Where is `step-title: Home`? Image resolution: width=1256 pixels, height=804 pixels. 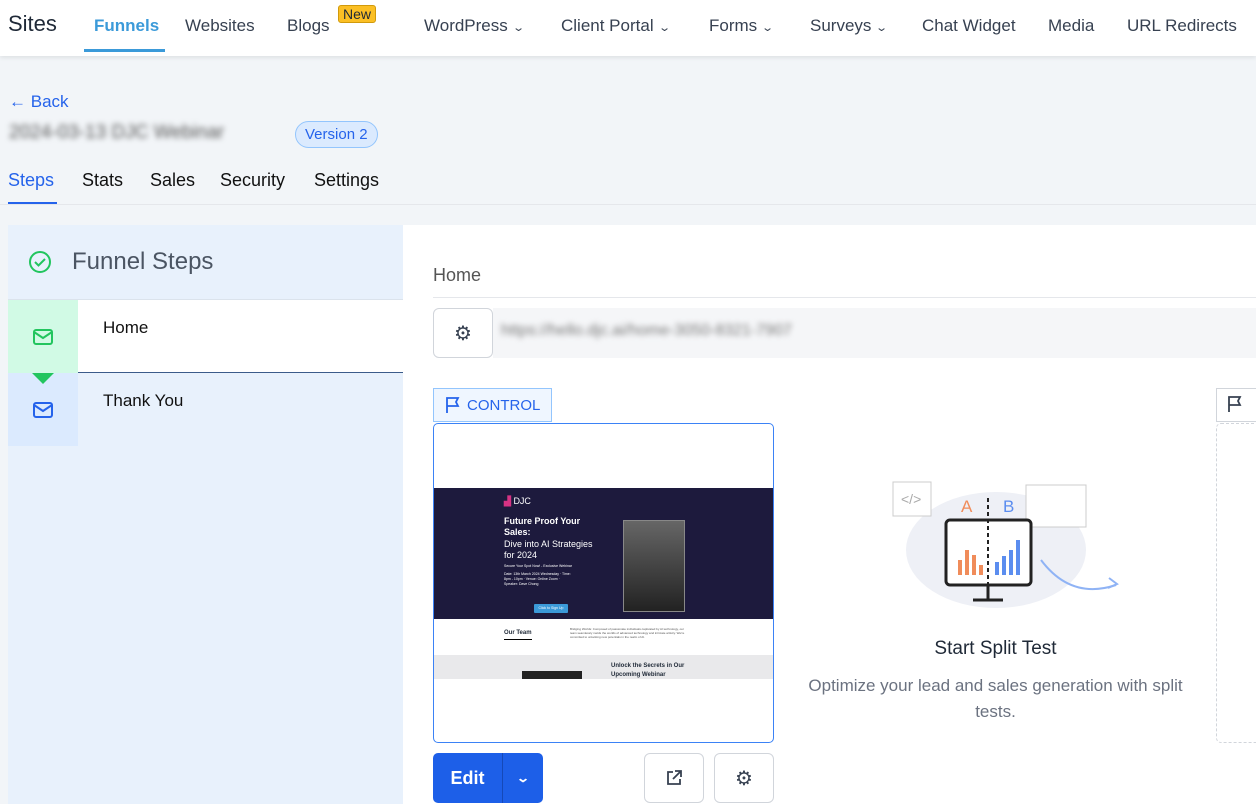 step-title: Home is located at coordinates (457, 275).